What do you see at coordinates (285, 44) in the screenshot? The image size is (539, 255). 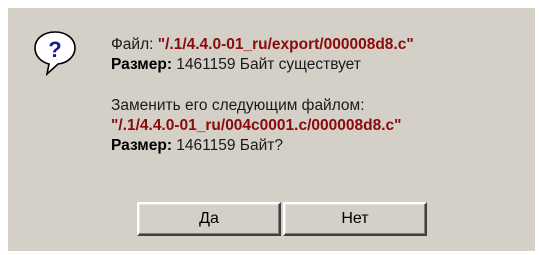 I see `existing-file-path: "/.1/4.4.0-01_ru/export/000008d8.c"` at bounding box center [285, 44].